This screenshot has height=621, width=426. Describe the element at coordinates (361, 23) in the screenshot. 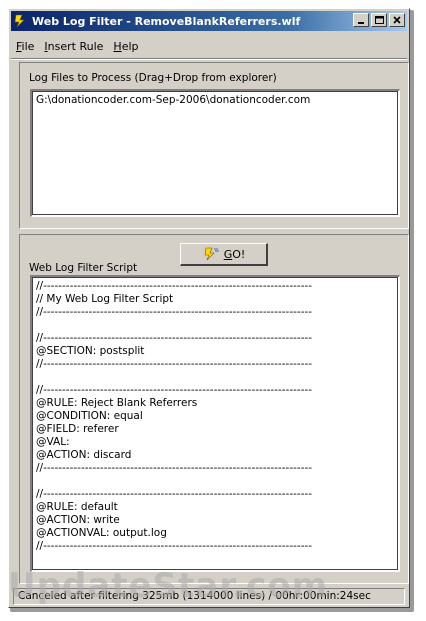

I see `minimize-icon` at that location.